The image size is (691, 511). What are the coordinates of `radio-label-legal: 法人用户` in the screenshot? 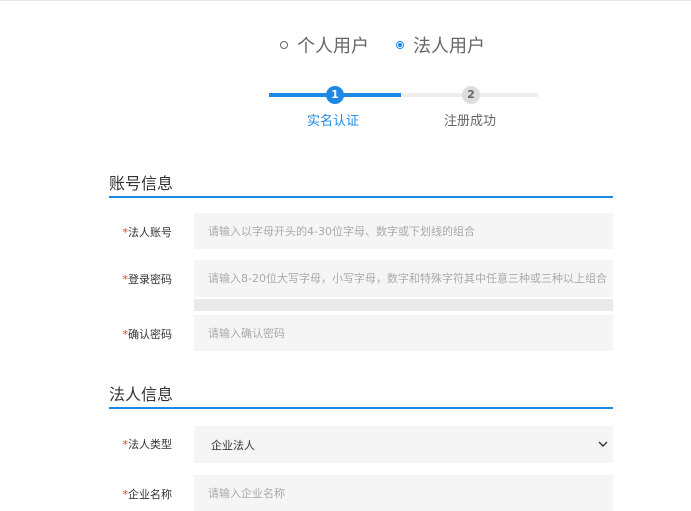 It's located at (449, 46).